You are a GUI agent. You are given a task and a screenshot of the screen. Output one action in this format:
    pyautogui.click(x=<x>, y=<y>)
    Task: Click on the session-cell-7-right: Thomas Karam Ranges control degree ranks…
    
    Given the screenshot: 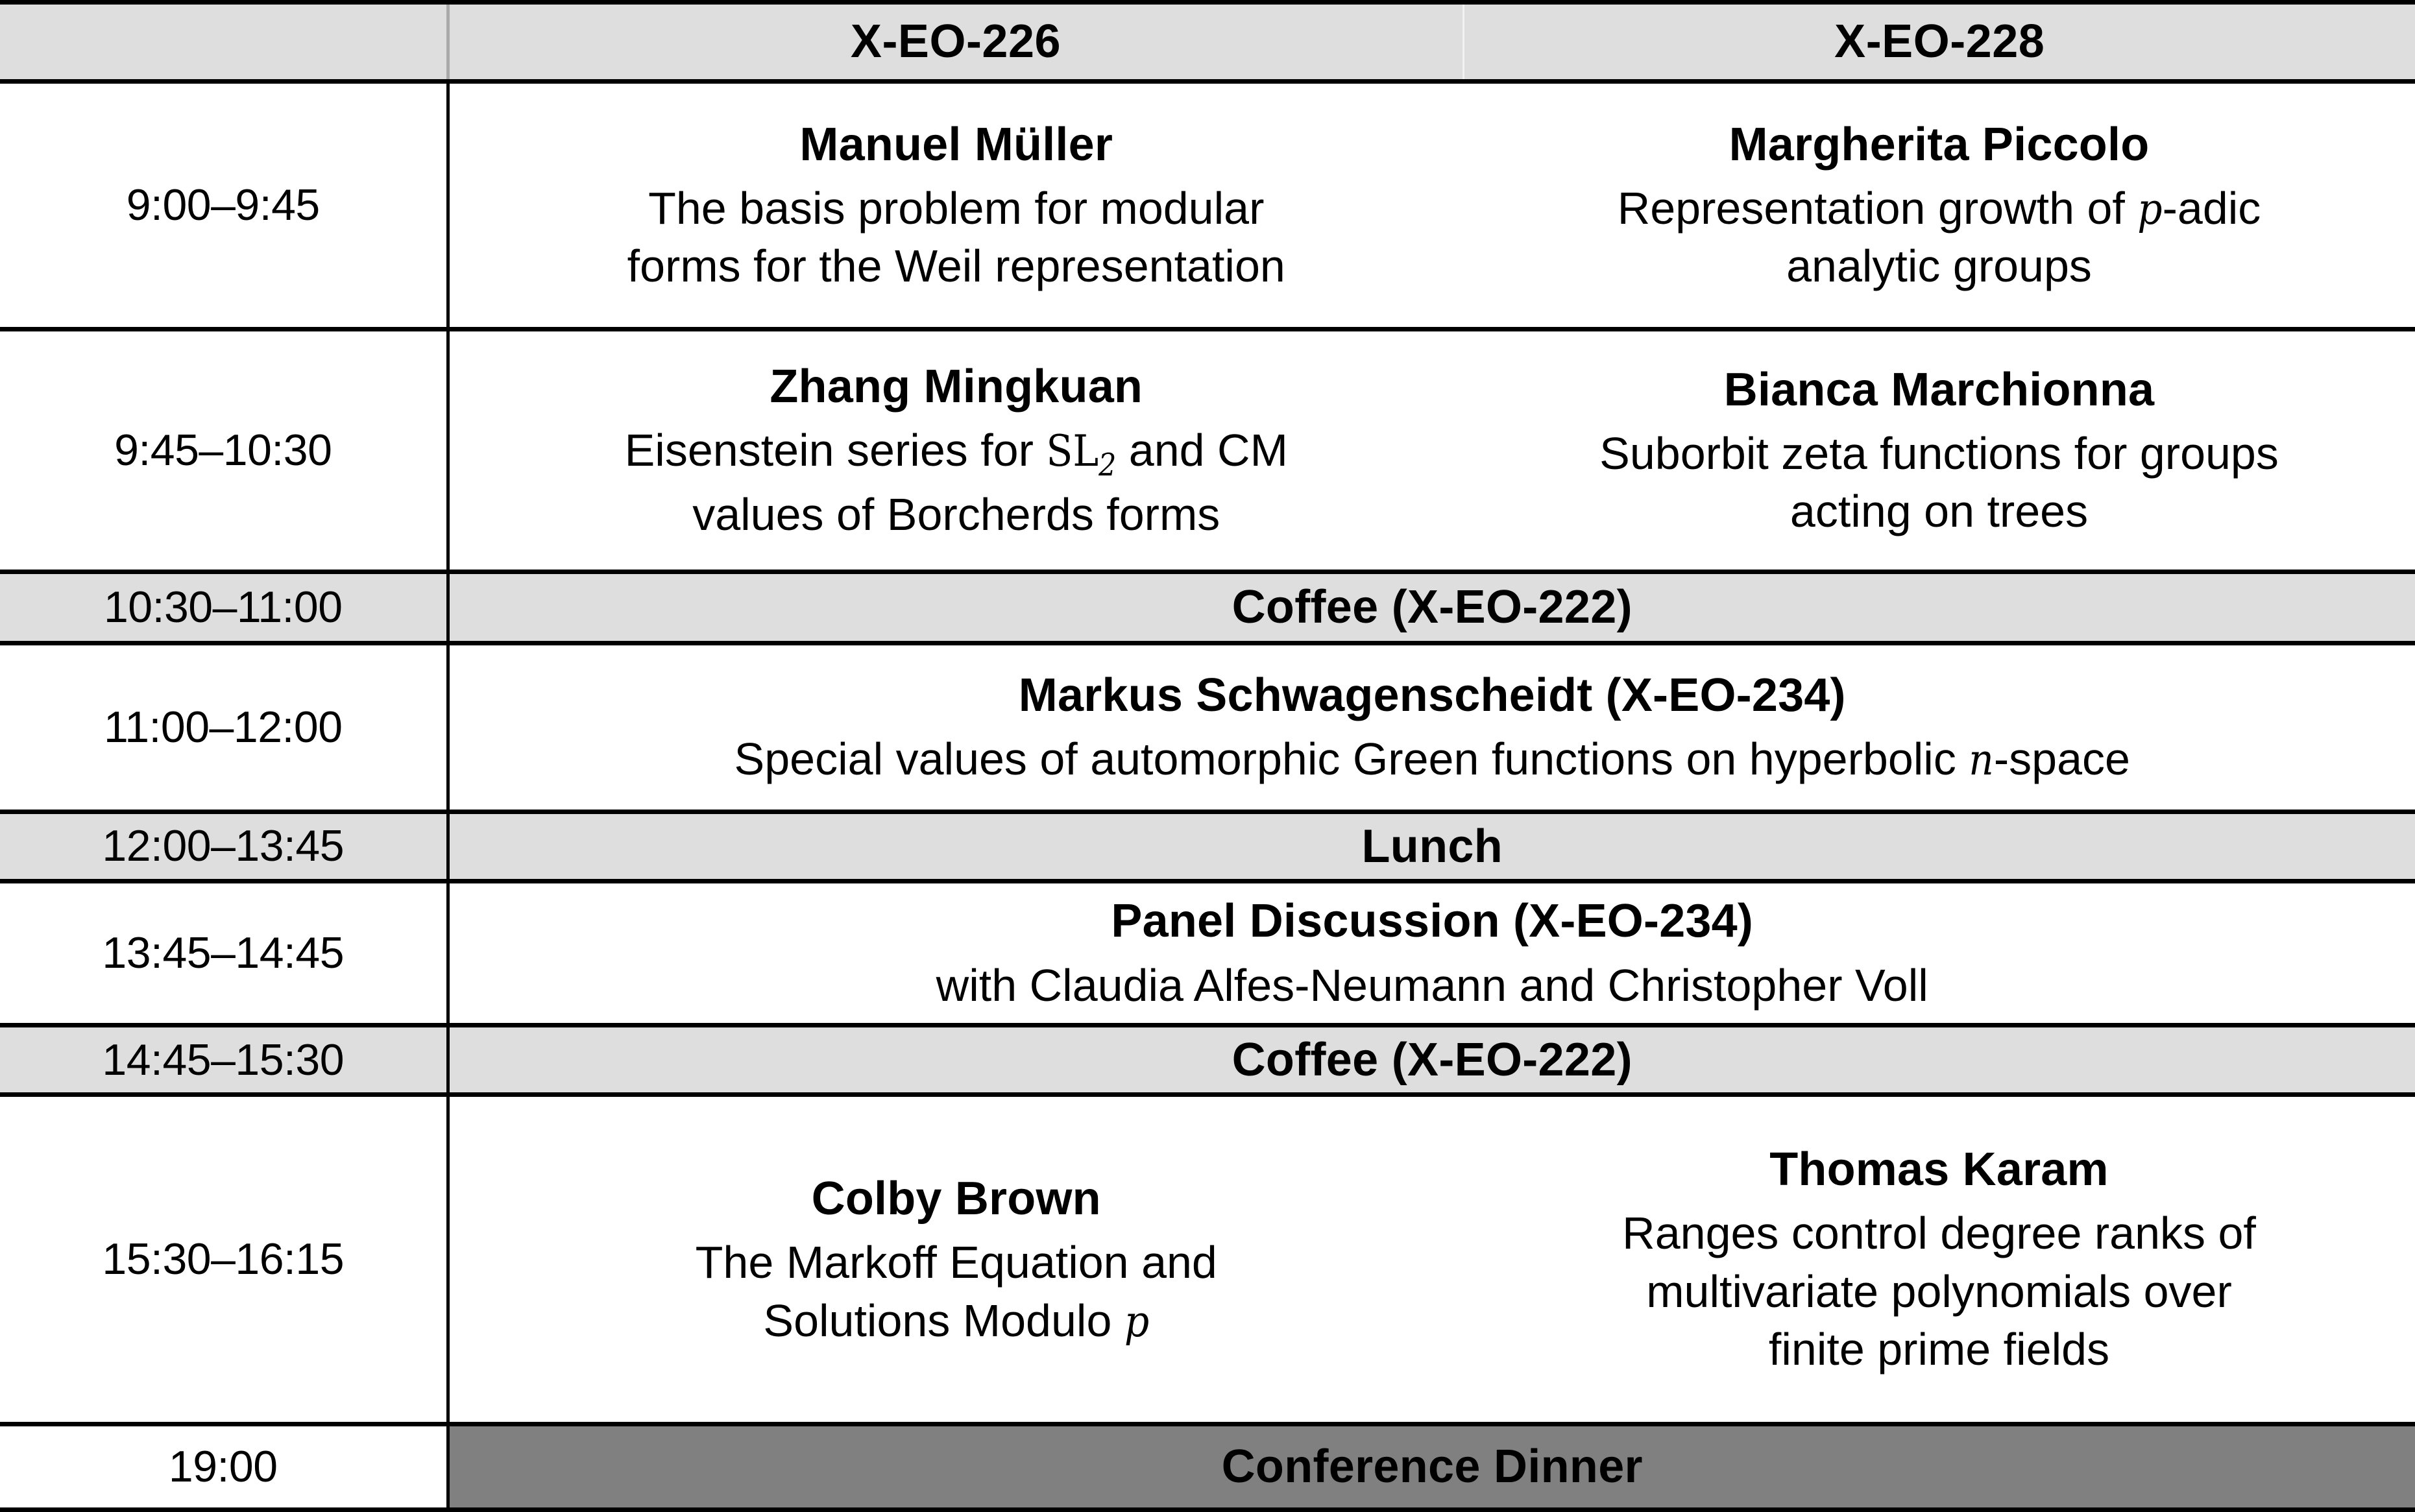 What is the action you would take?
    pyautogui.click(x=1939, y=1259)
    